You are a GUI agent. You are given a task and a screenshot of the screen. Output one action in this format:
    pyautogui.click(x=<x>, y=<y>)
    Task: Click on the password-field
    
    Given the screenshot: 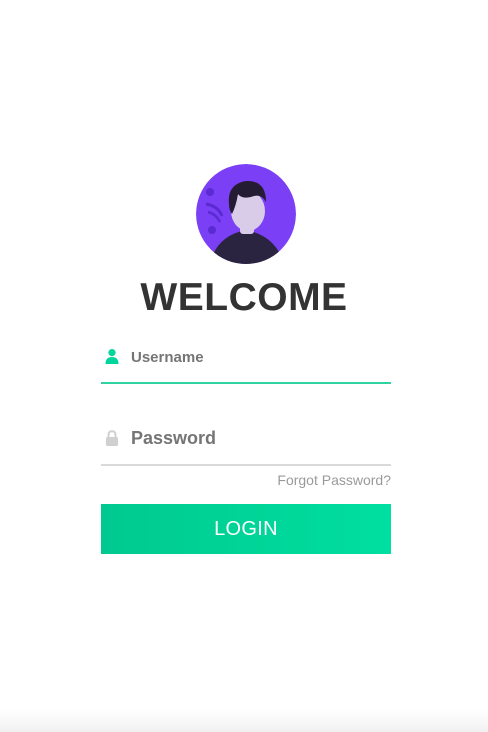 What is the action you would take?
    pyautogui.click(x=246, y=445)
    